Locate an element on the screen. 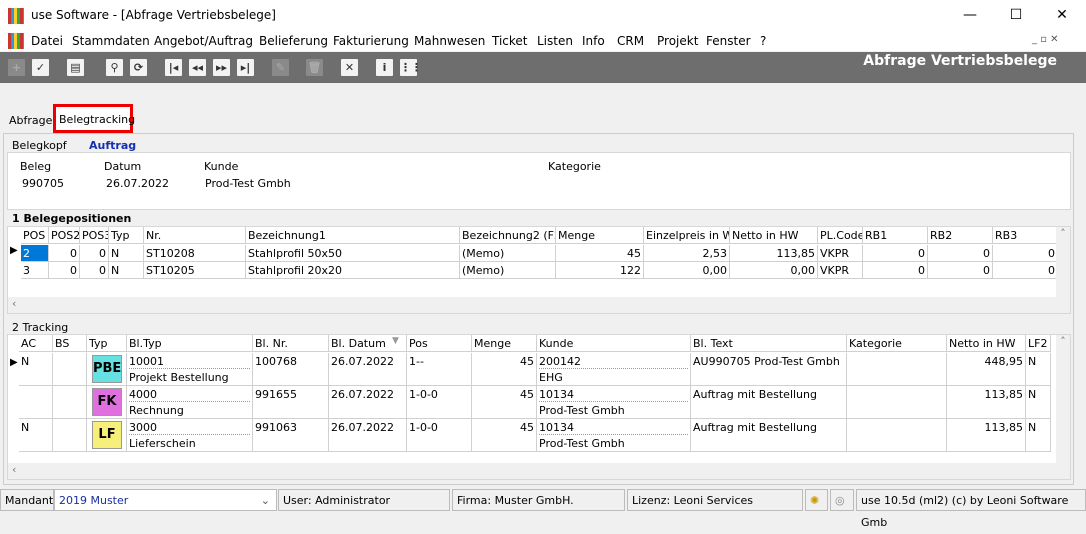 The image size is (1086, 534). menu-belieferung: Belieferung is located at coordinates (293, 41).